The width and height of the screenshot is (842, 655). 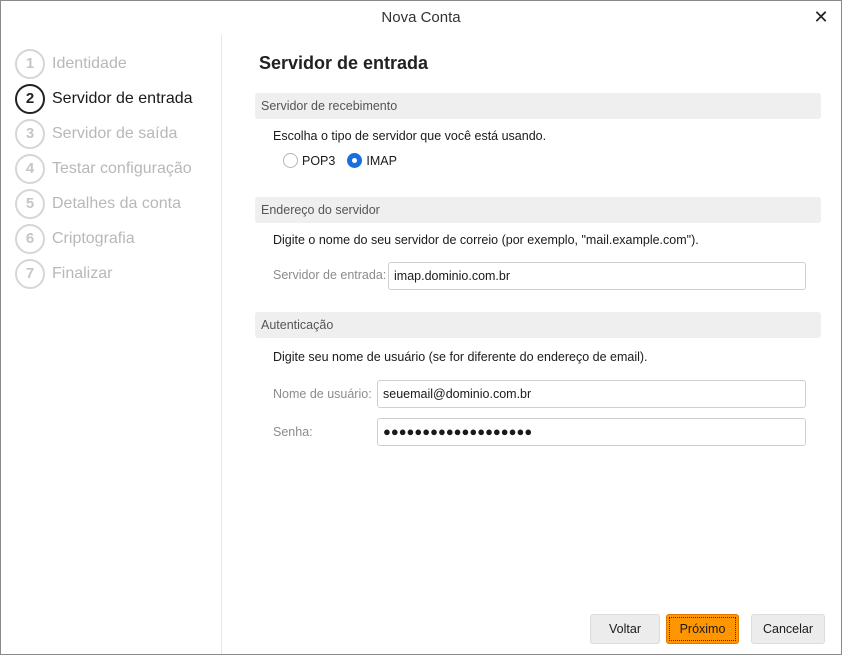 I want to click on step-number: 2, so click(x=30, y=99).